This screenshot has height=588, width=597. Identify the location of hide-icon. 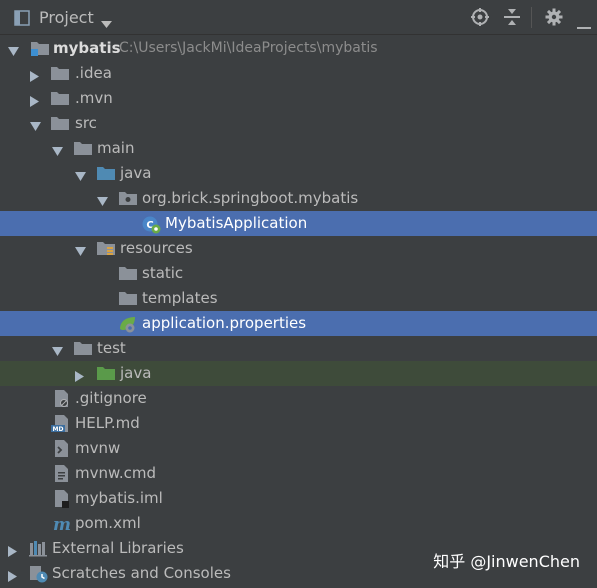
(584, 25).